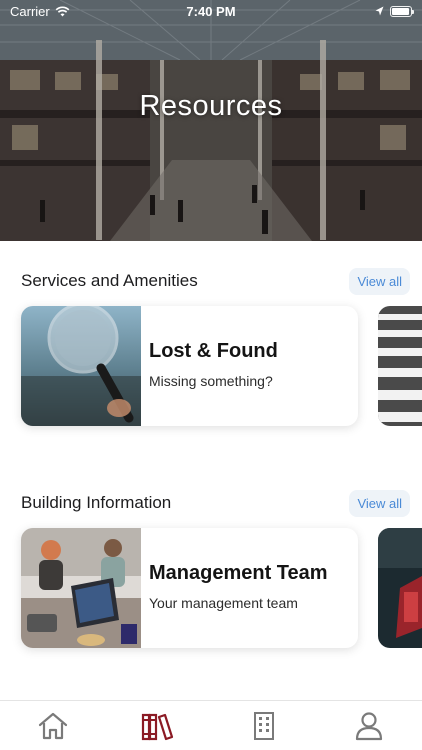  I want to click on tab-building, so click(264, 726).